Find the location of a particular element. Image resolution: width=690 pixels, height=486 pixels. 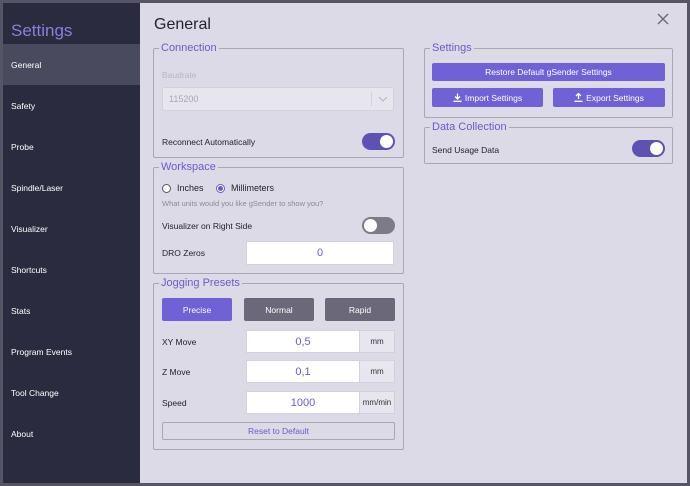

preset-rapid-button: Rapid is located at coordinates (360, 309).